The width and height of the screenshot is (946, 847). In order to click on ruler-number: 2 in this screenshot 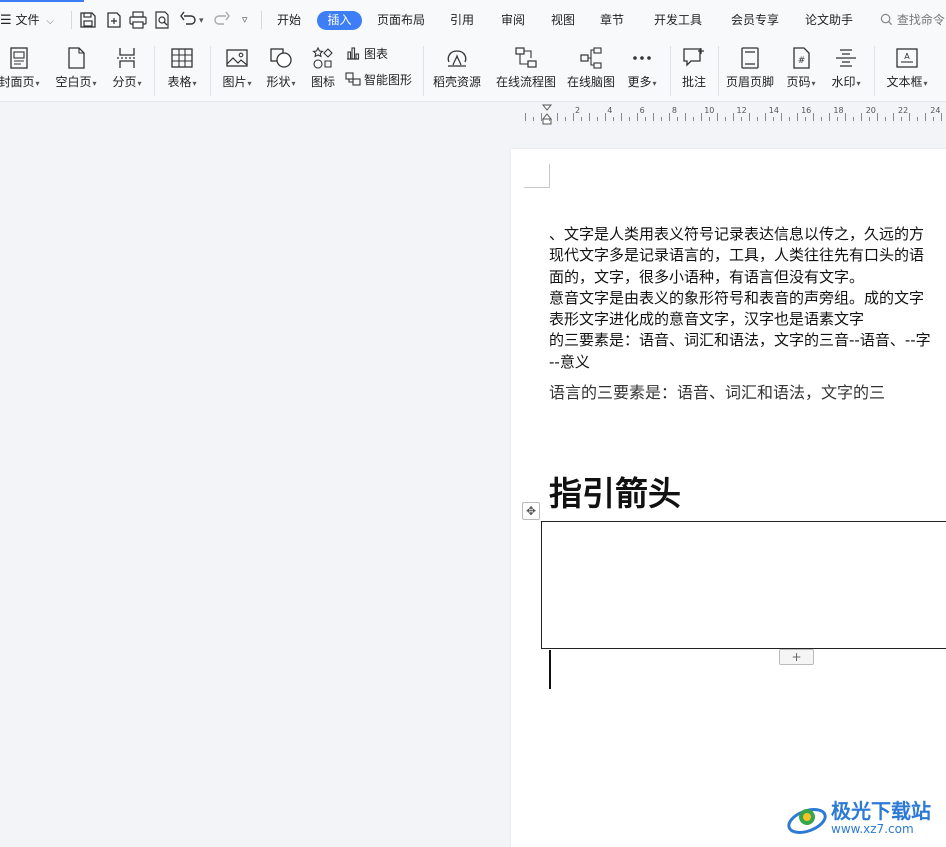, I will do `click(578, 110)`.